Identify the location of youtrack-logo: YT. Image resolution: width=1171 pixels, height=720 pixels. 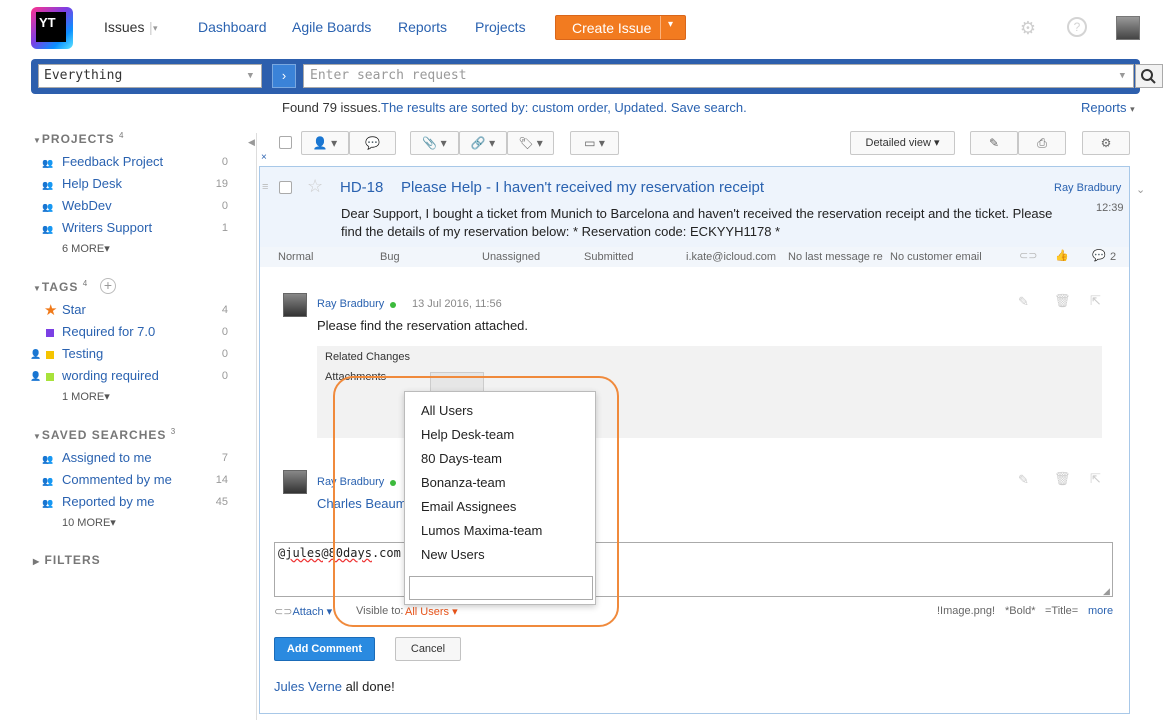
(52, 28).